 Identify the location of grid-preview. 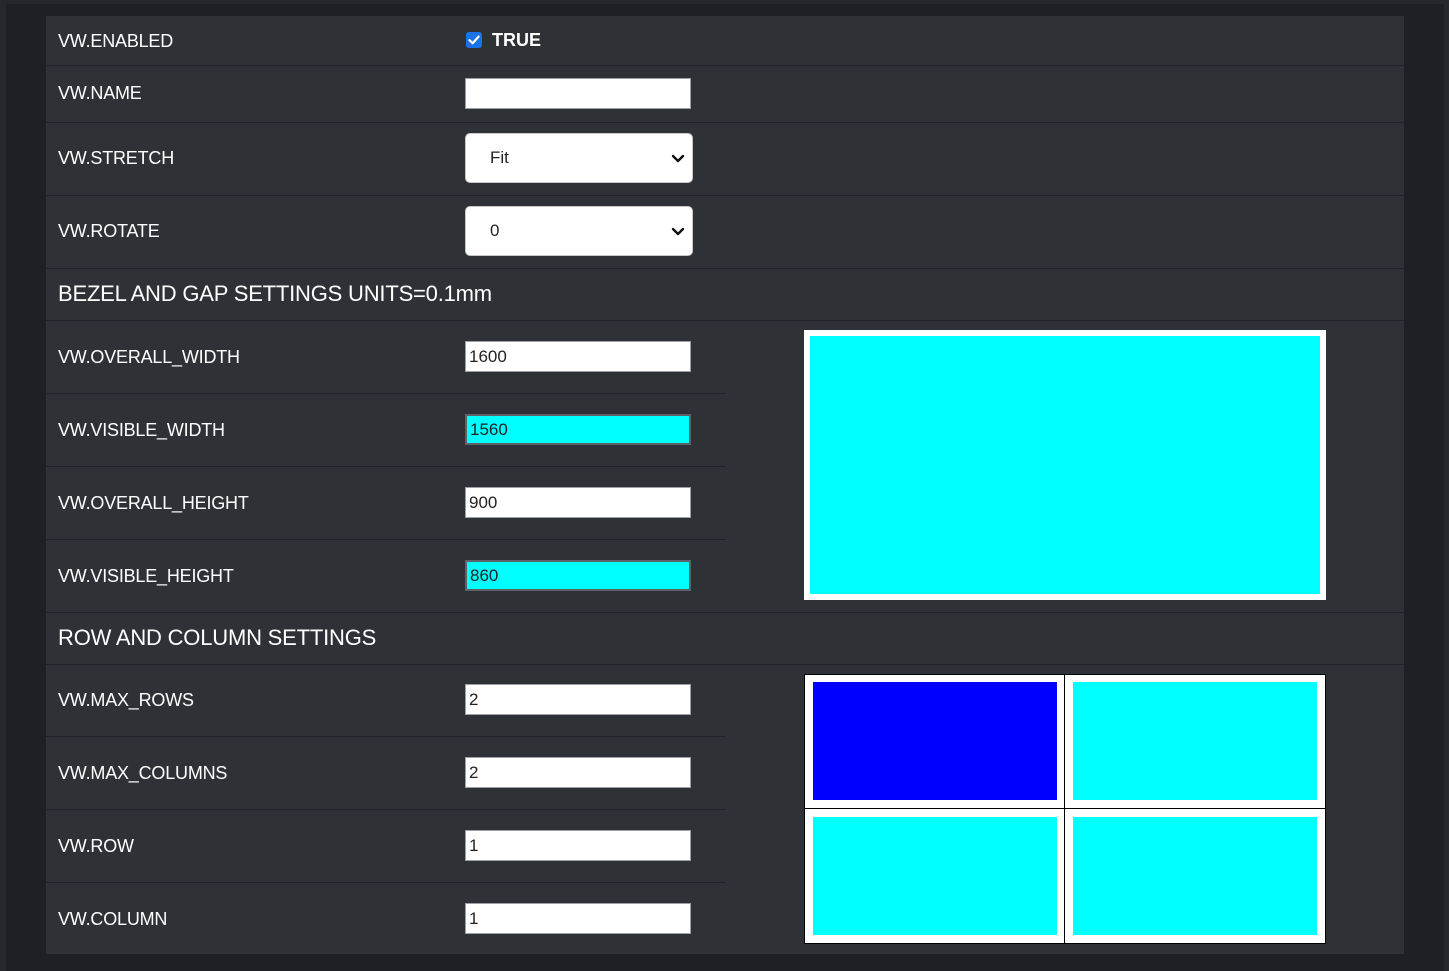
(1065, 809).